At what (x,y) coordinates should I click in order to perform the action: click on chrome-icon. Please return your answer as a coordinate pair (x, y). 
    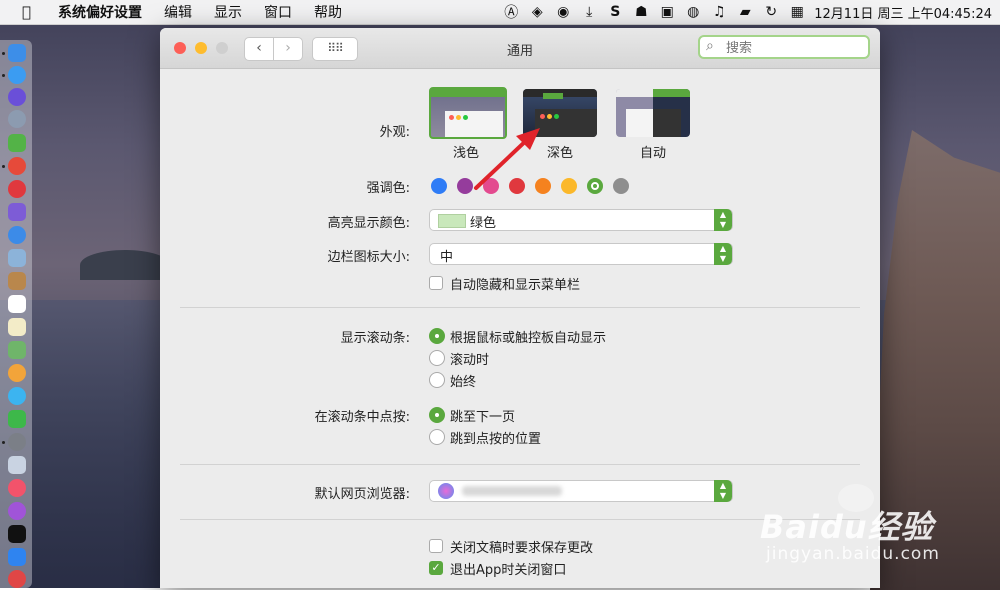
    Looking at the image, I should click on (17, 166).